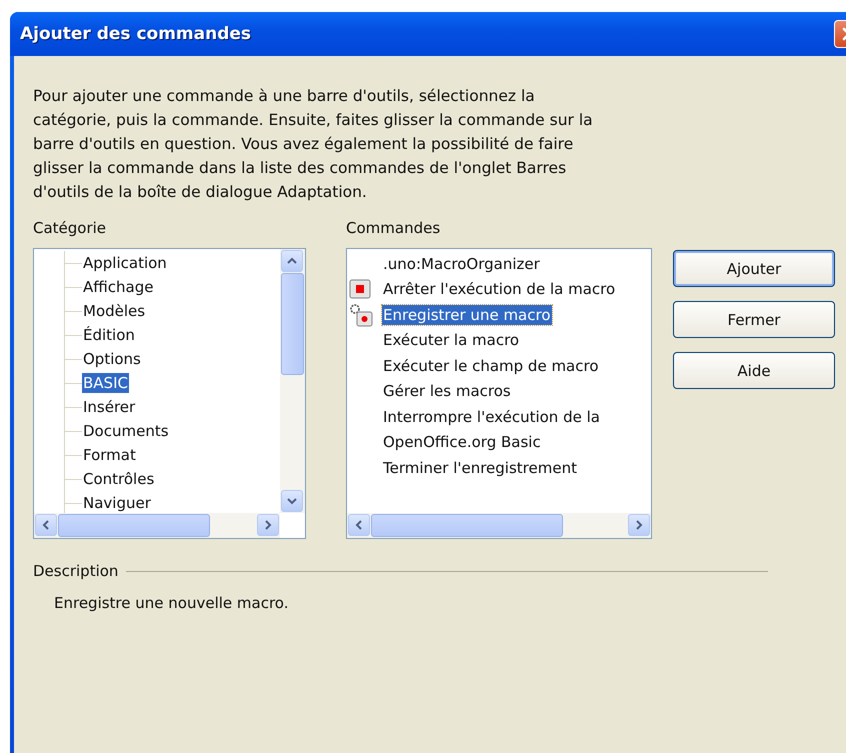 This screenshot has height=753, width=846. Describe the element at coordinates (754, 370) in the screenshot. I see `dialog-button: Aide` at that location.